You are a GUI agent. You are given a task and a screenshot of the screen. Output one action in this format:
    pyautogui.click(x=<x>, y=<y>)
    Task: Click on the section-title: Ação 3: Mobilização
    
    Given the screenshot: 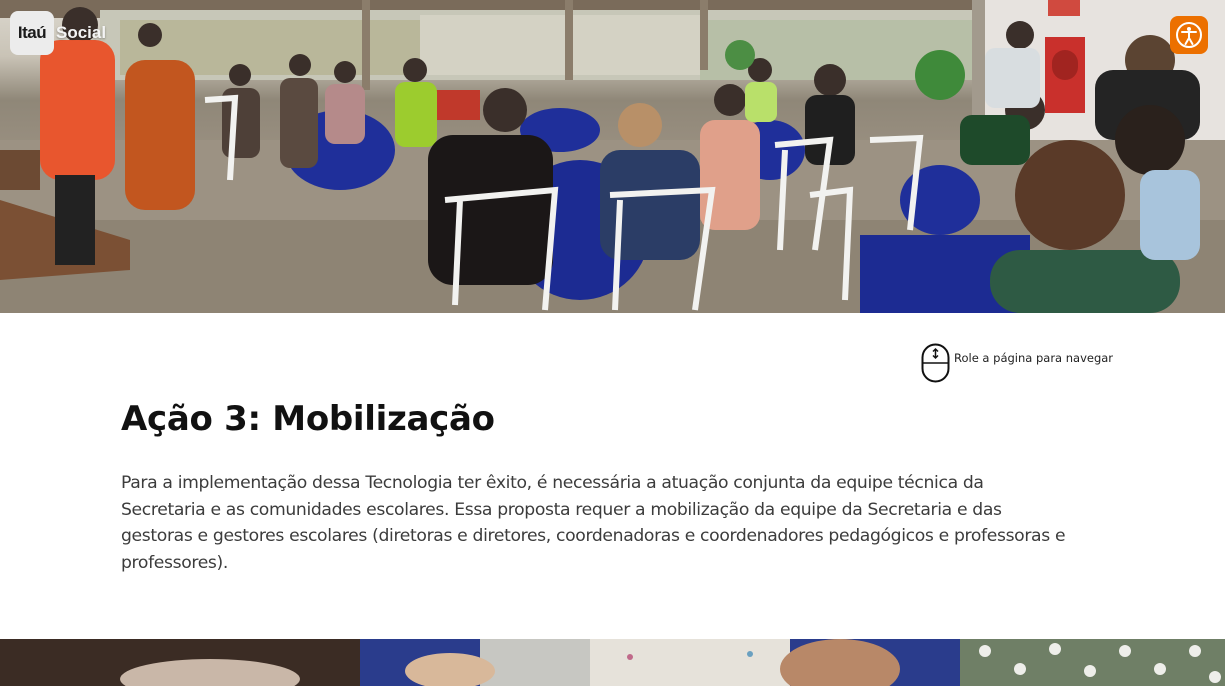 What is the action you would take?
    pyautogui.click(x=308, y=419)
    